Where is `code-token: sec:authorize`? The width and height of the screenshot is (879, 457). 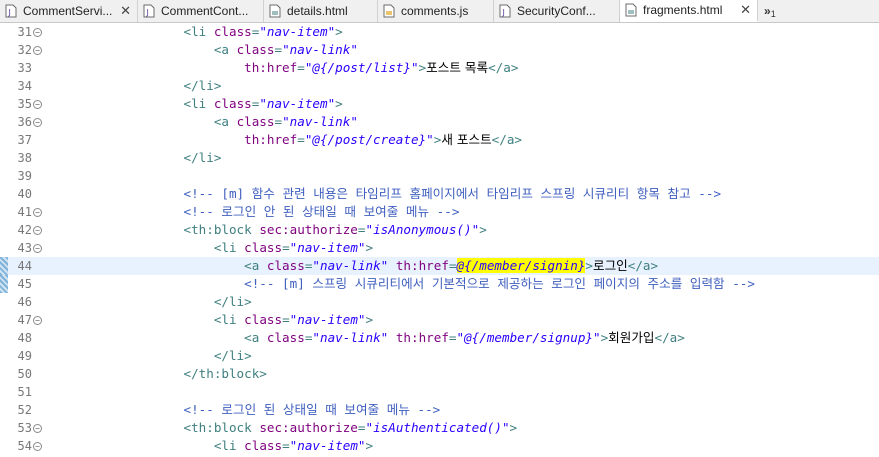 code-token: sec:authorize is located at coordinates (308, 229).